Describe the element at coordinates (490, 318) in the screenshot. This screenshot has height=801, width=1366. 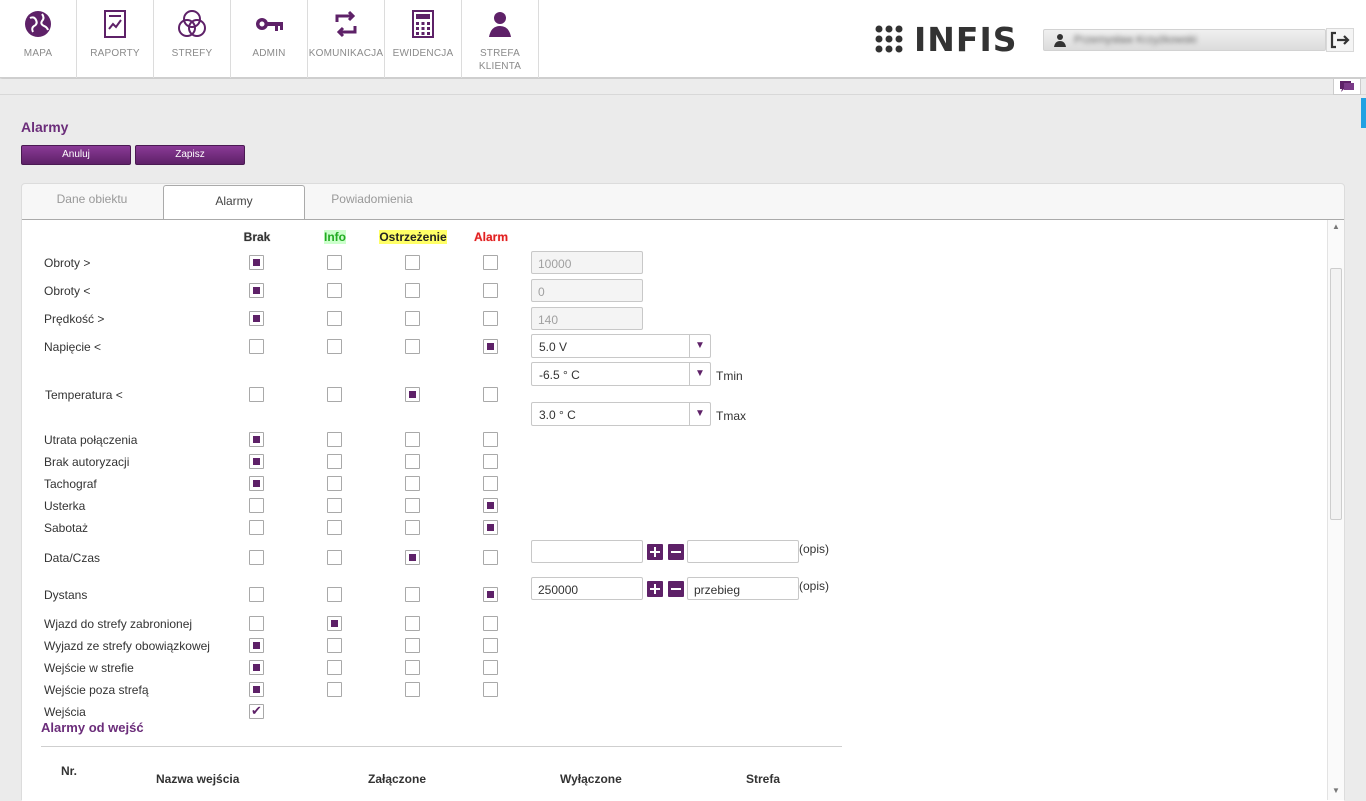
I see `predkosc-alarm-checkbox` at that location.